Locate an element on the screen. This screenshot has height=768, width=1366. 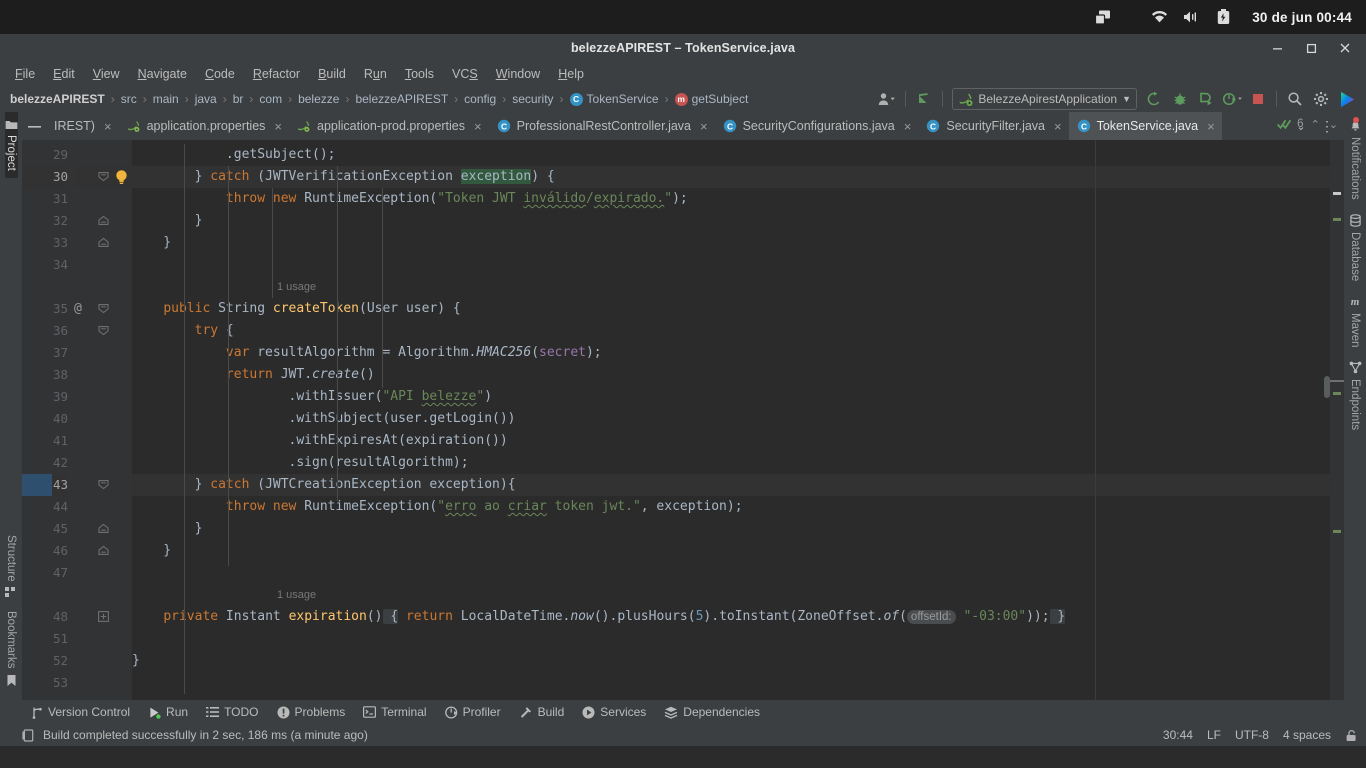
tool-window-services: Services is located at coordinates (614, 712).